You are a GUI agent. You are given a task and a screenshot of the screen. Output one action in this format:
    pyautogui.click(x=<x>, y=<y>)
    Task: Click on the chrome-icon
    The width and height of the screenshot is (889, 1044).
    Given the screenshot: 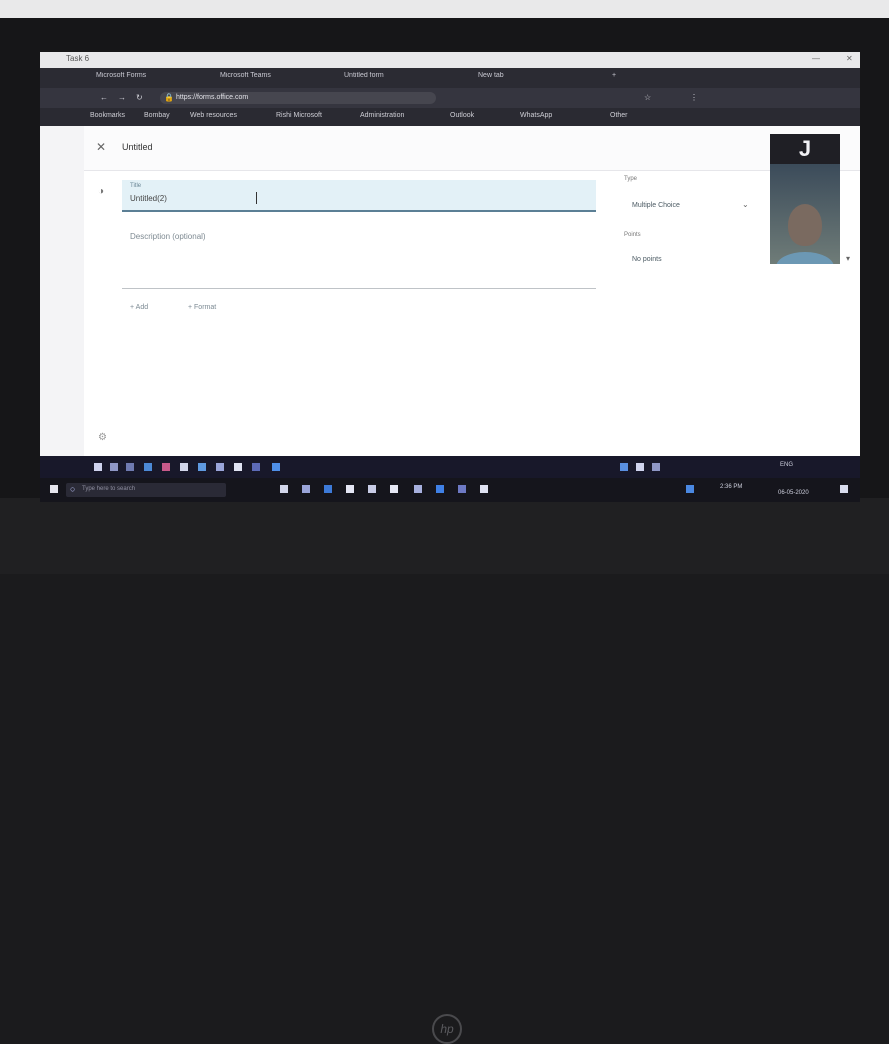 What is the action you would take?
    pyautogui.click(x=440, y=489)
    